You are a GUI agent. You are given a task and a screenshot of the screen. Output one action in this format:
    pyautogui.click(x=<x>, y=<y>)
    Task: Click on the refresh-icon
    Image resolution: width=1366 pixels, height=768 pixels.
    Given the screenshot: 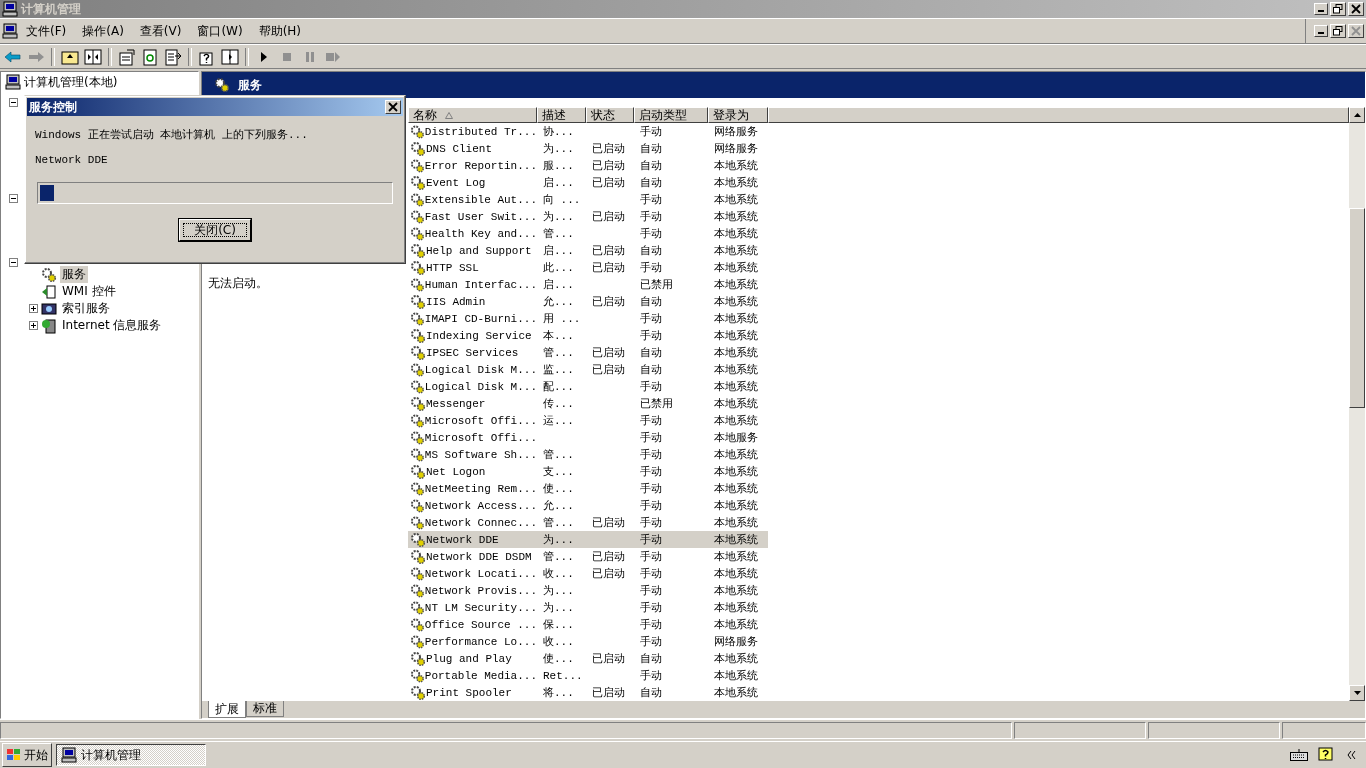 What is the action you would take?
    pyautogui.click(x=150, y=56)
    